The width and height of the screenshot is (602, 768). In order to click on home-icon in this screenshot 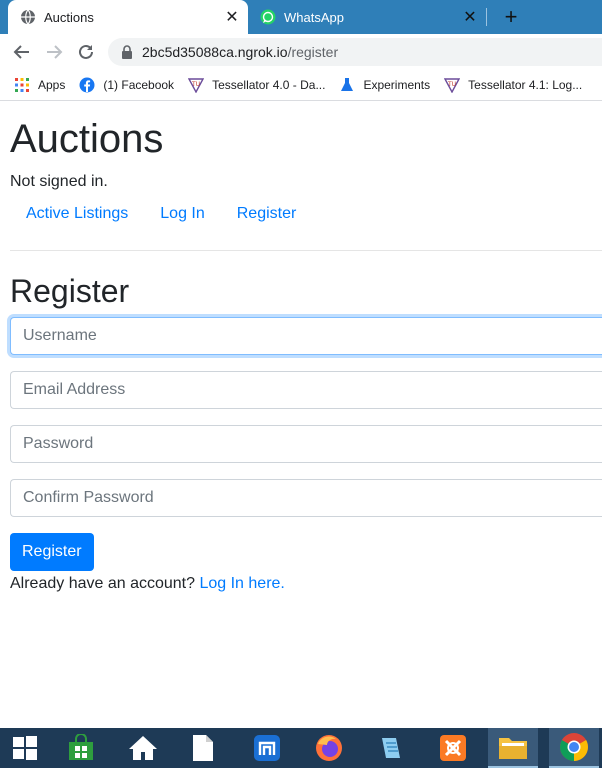, I will do `click(143, 748)`.